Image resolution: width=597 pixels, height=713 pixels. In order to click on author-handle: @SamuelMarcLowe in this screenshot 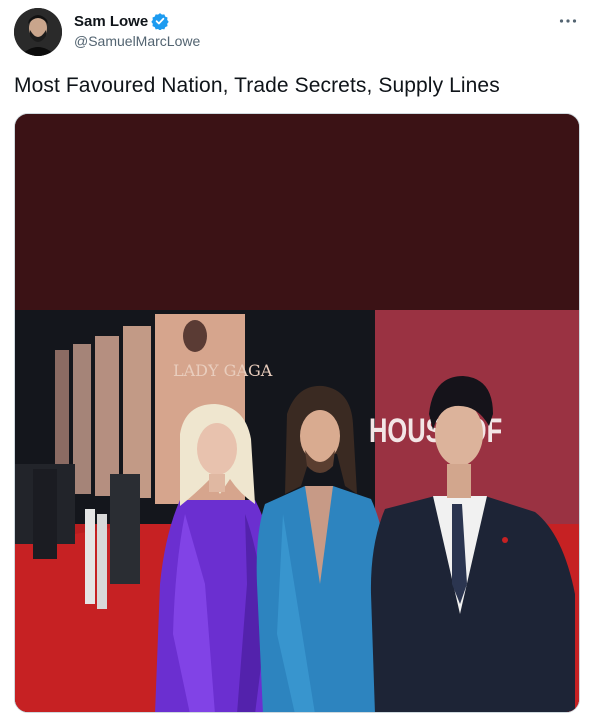, I will do `click(137, 41)`.